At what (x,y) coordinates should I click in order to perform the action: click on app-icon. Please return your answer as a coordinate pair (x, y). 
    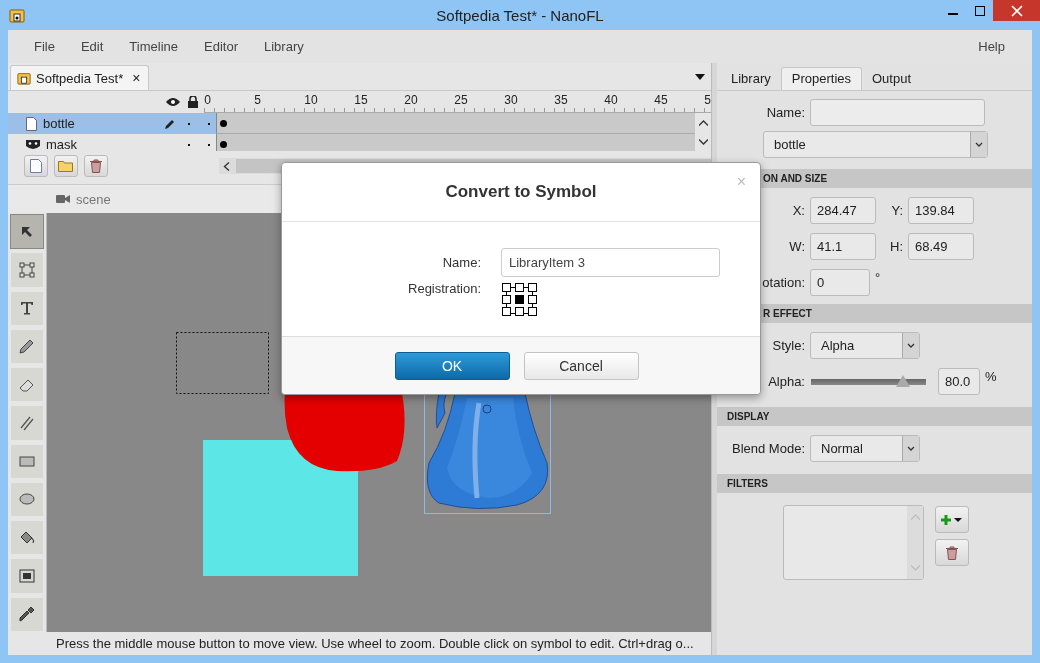
    Looking at the image, I should click on (17, 15).